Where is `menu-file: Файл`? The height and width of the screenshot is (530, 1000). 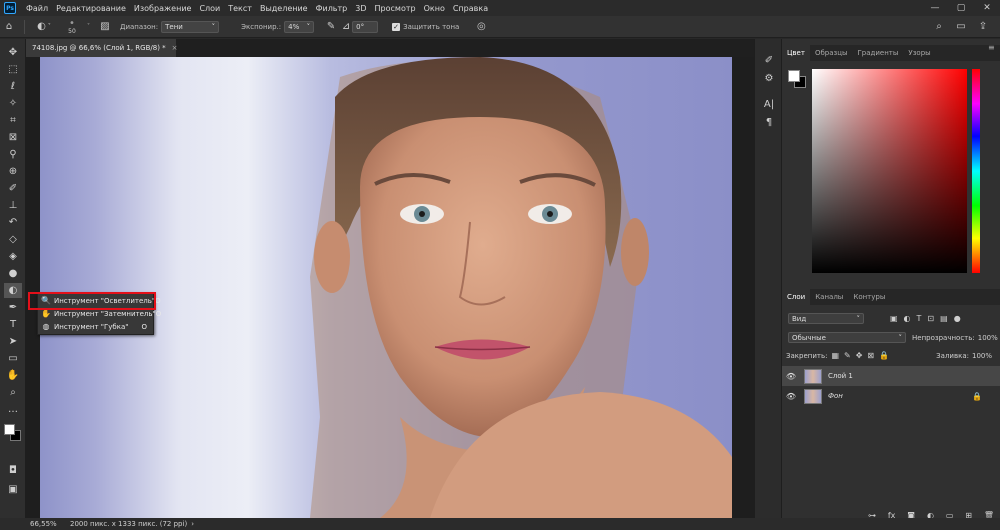
menu-file: Файл is located at coordinates (37, 8).